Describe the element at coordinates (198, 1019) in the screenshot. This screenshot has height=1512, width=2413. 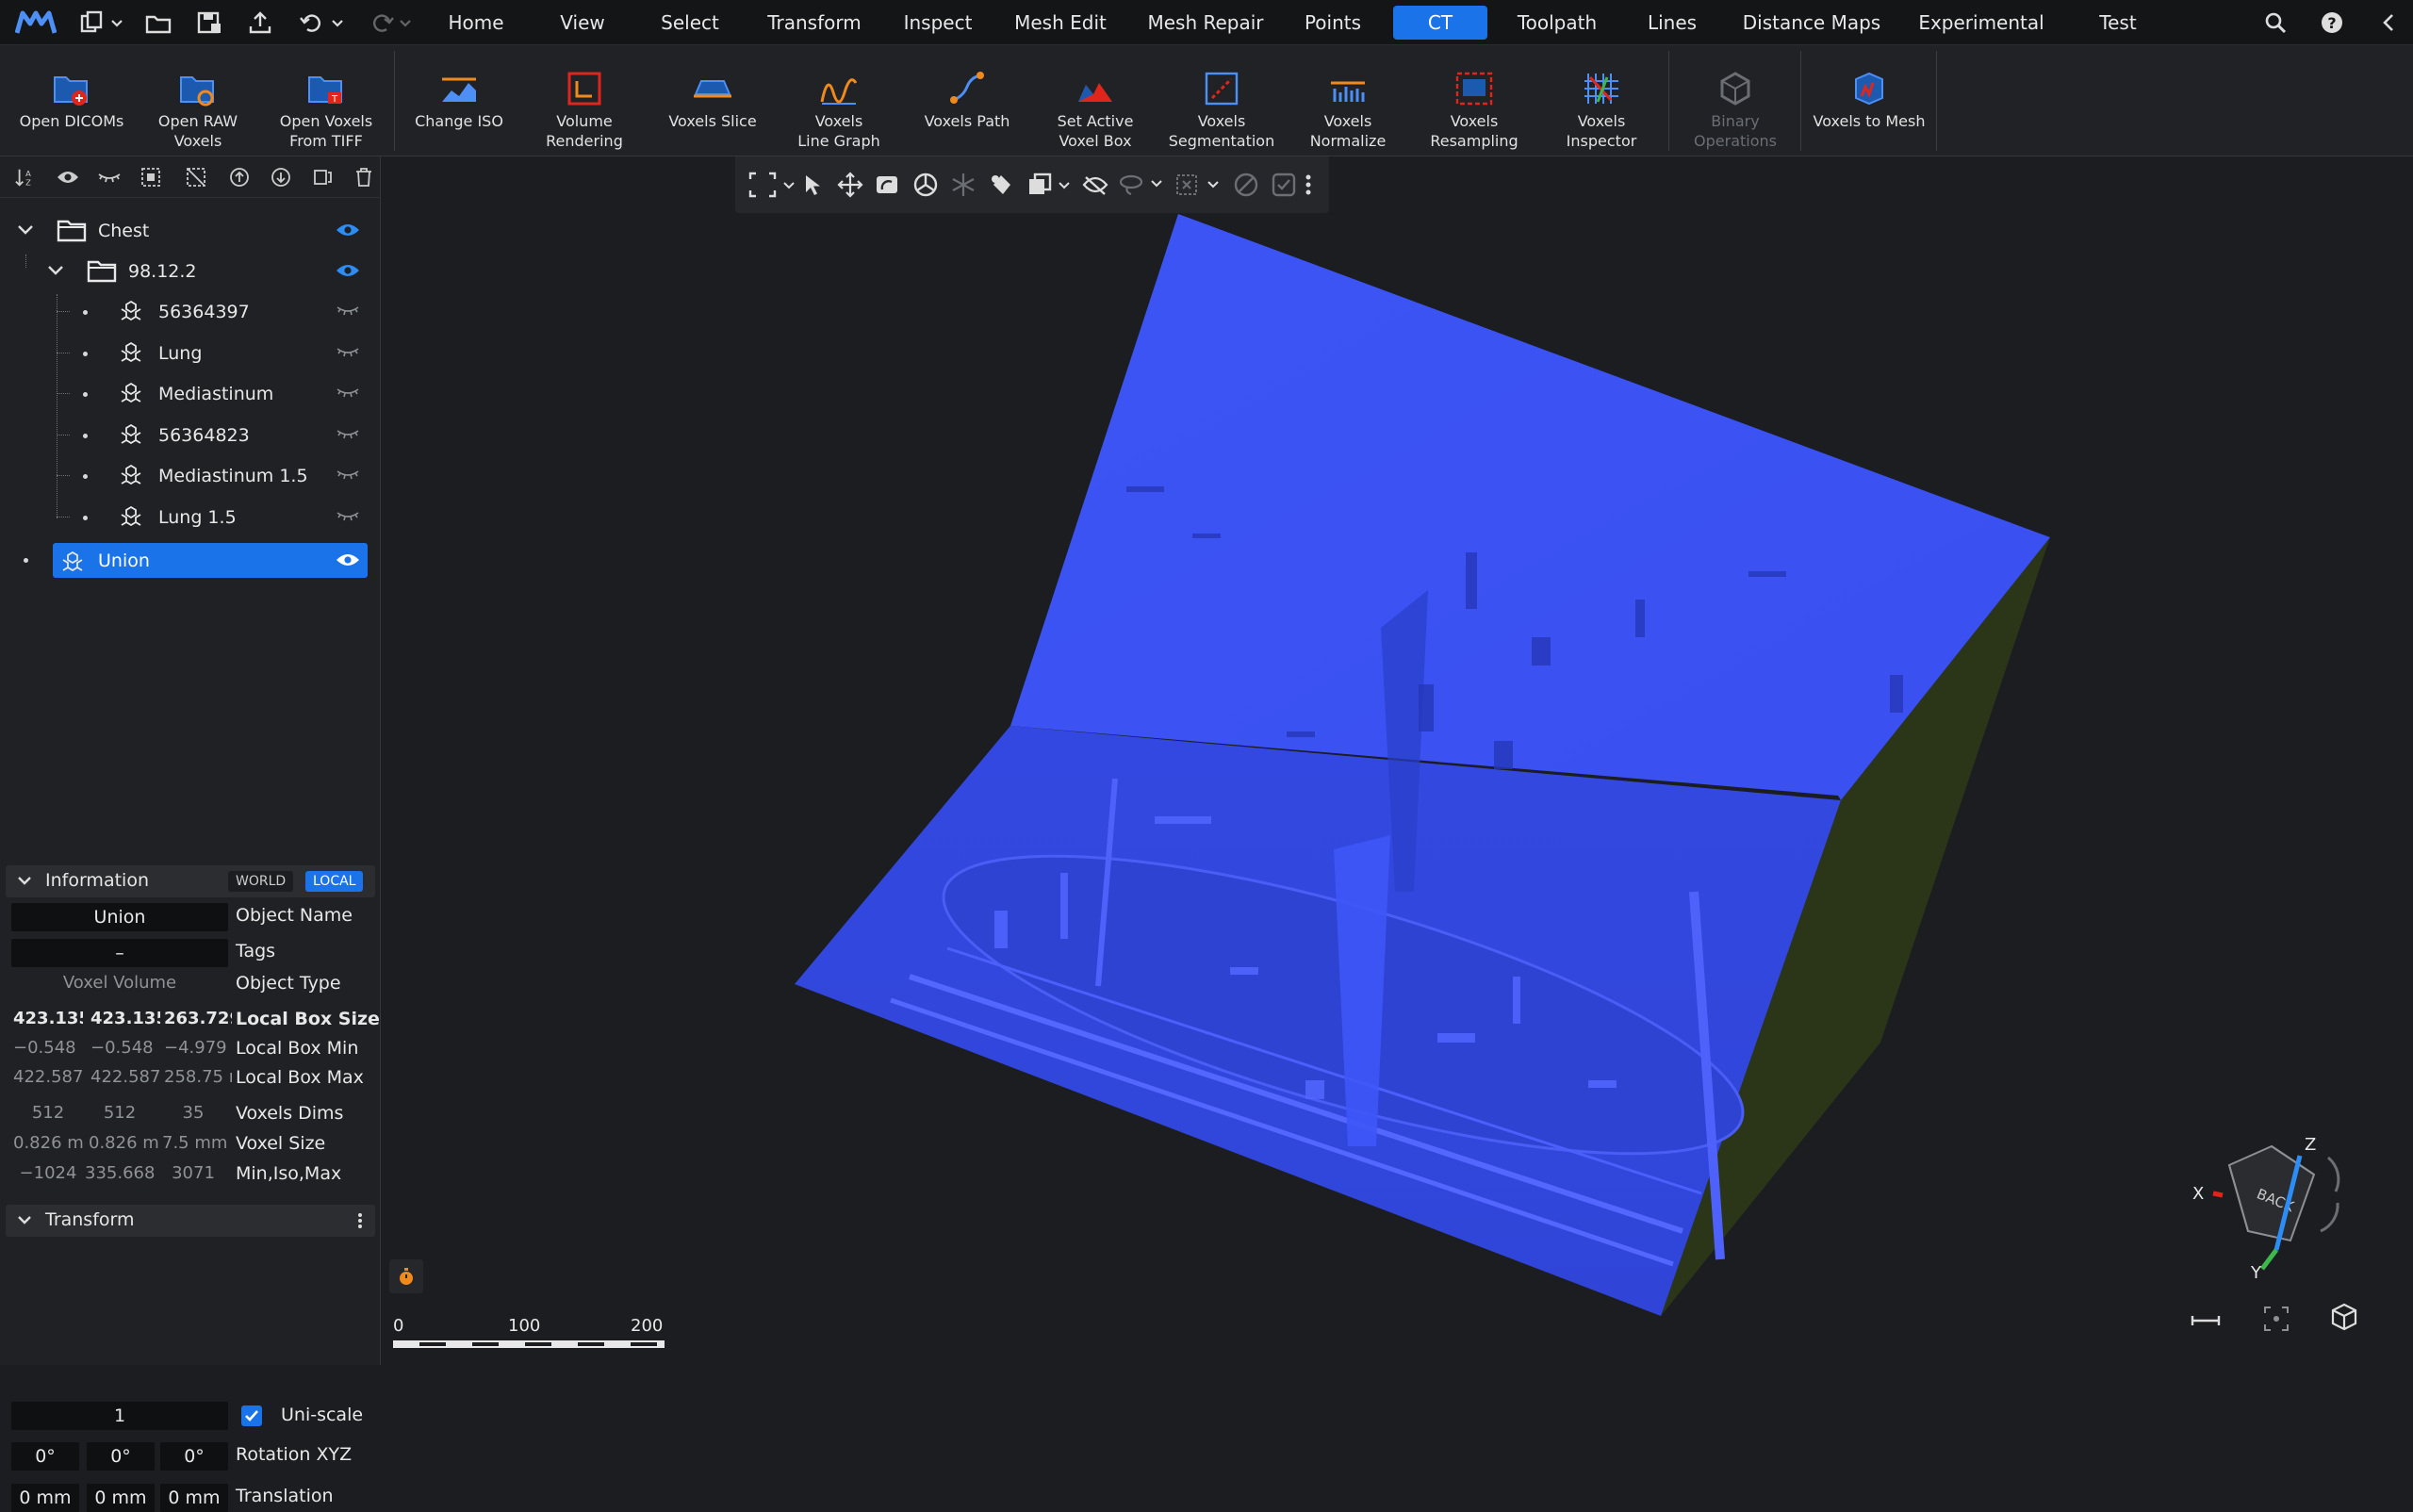
I see `local-box-size-z: 263.729` at that location.